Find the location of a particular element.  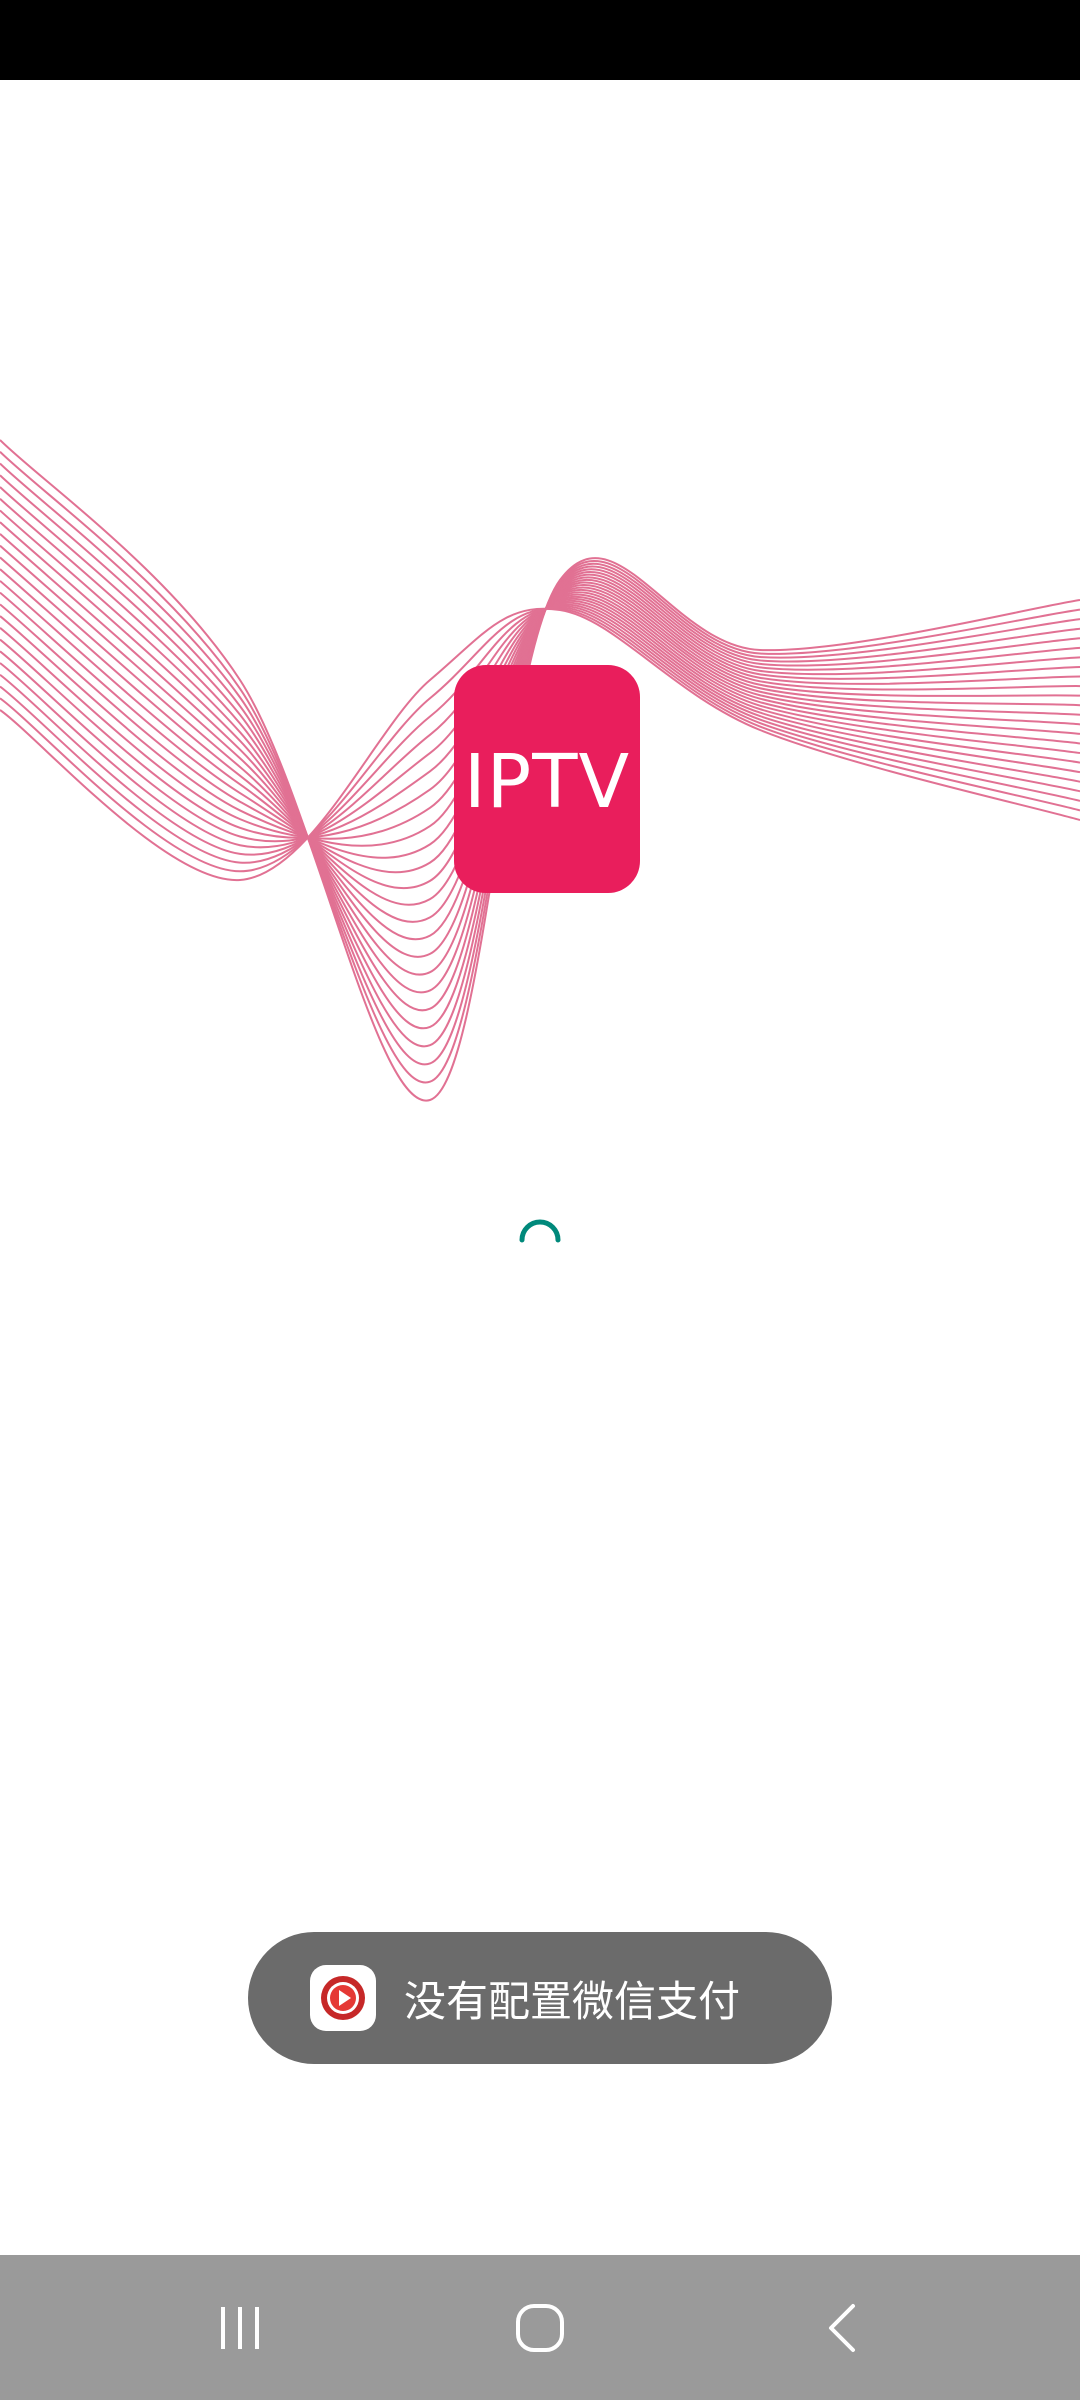

back-button is located at coordinates (845, 2327).